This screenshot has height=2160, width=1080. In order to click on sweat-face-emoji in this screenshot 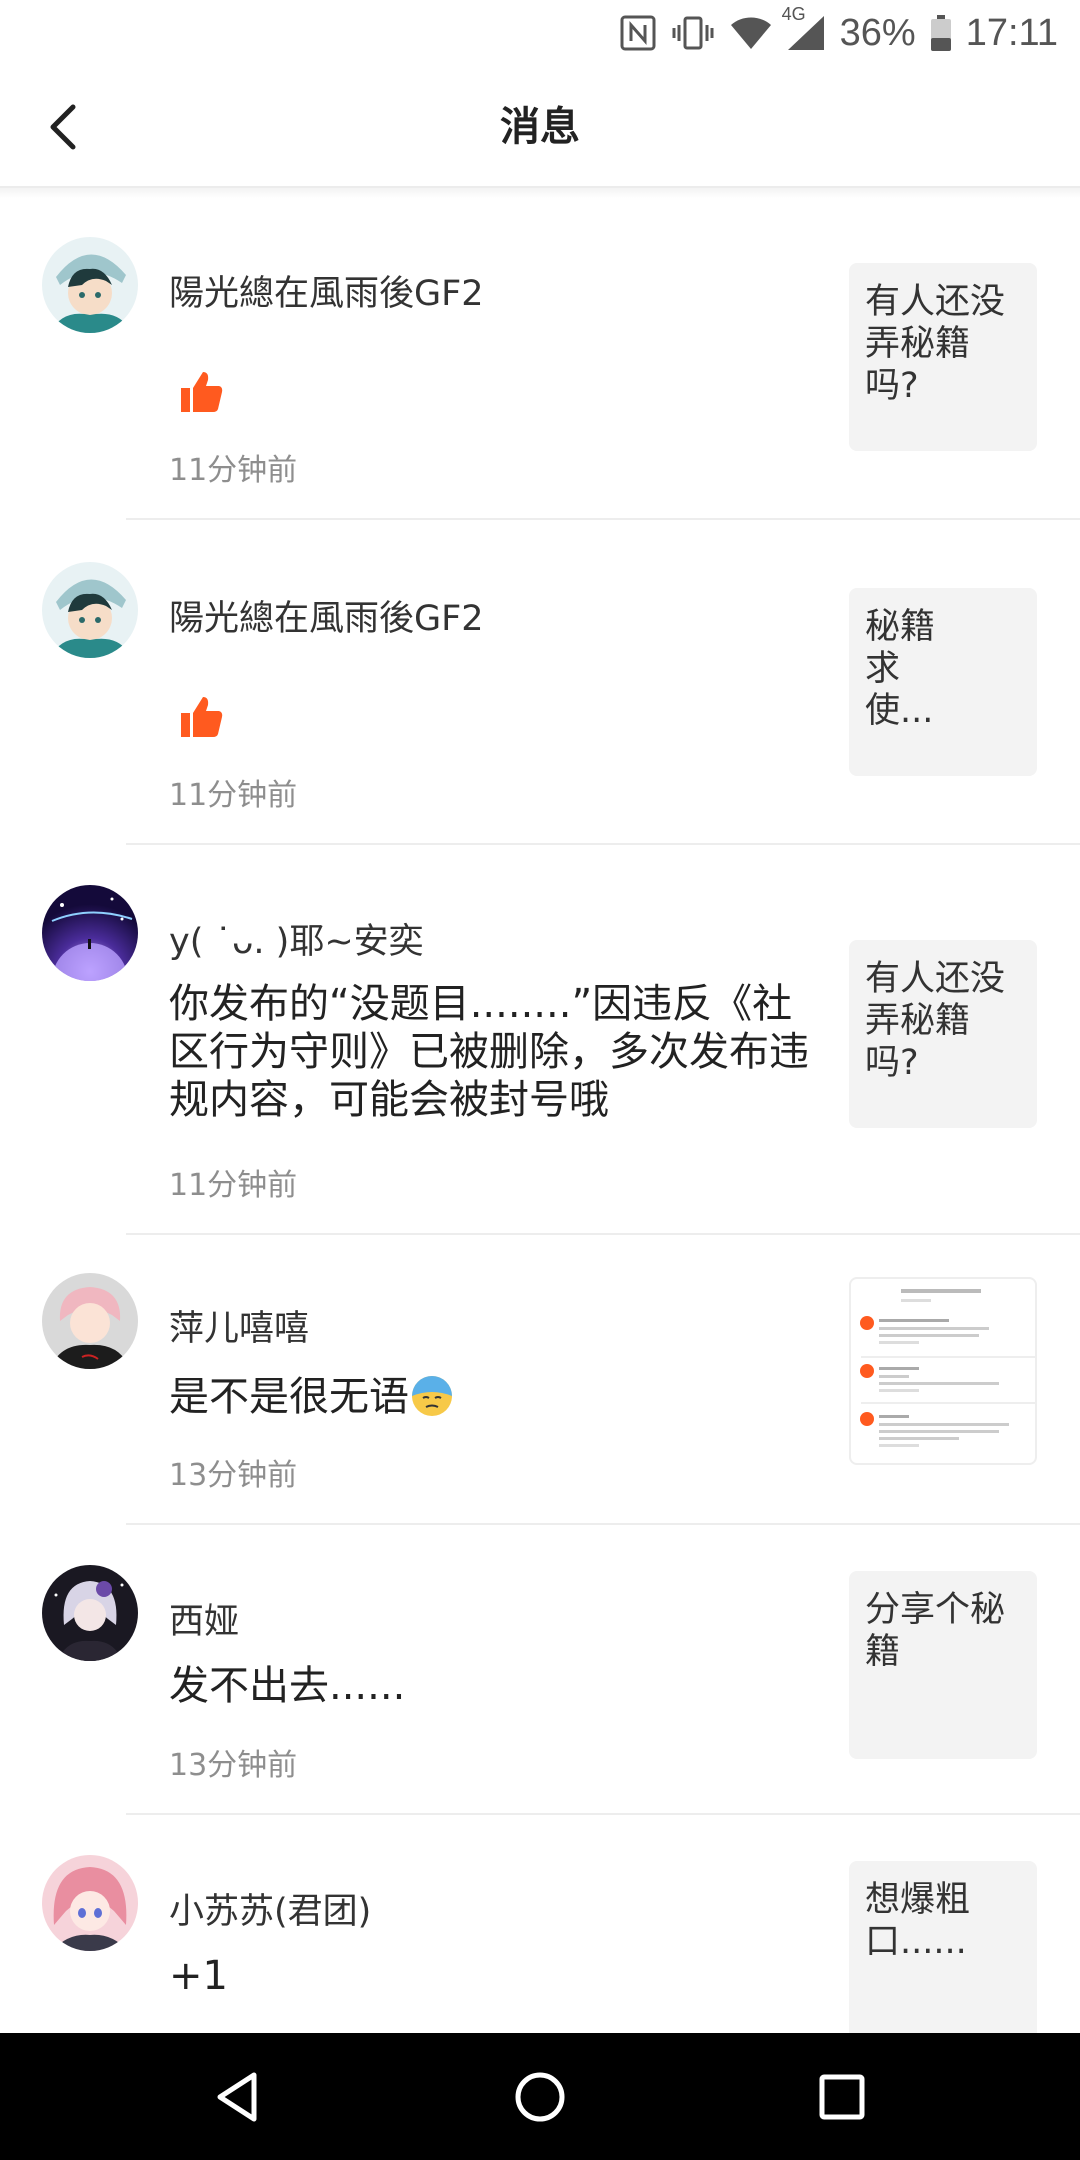, I will do `click(432, 1396)`.